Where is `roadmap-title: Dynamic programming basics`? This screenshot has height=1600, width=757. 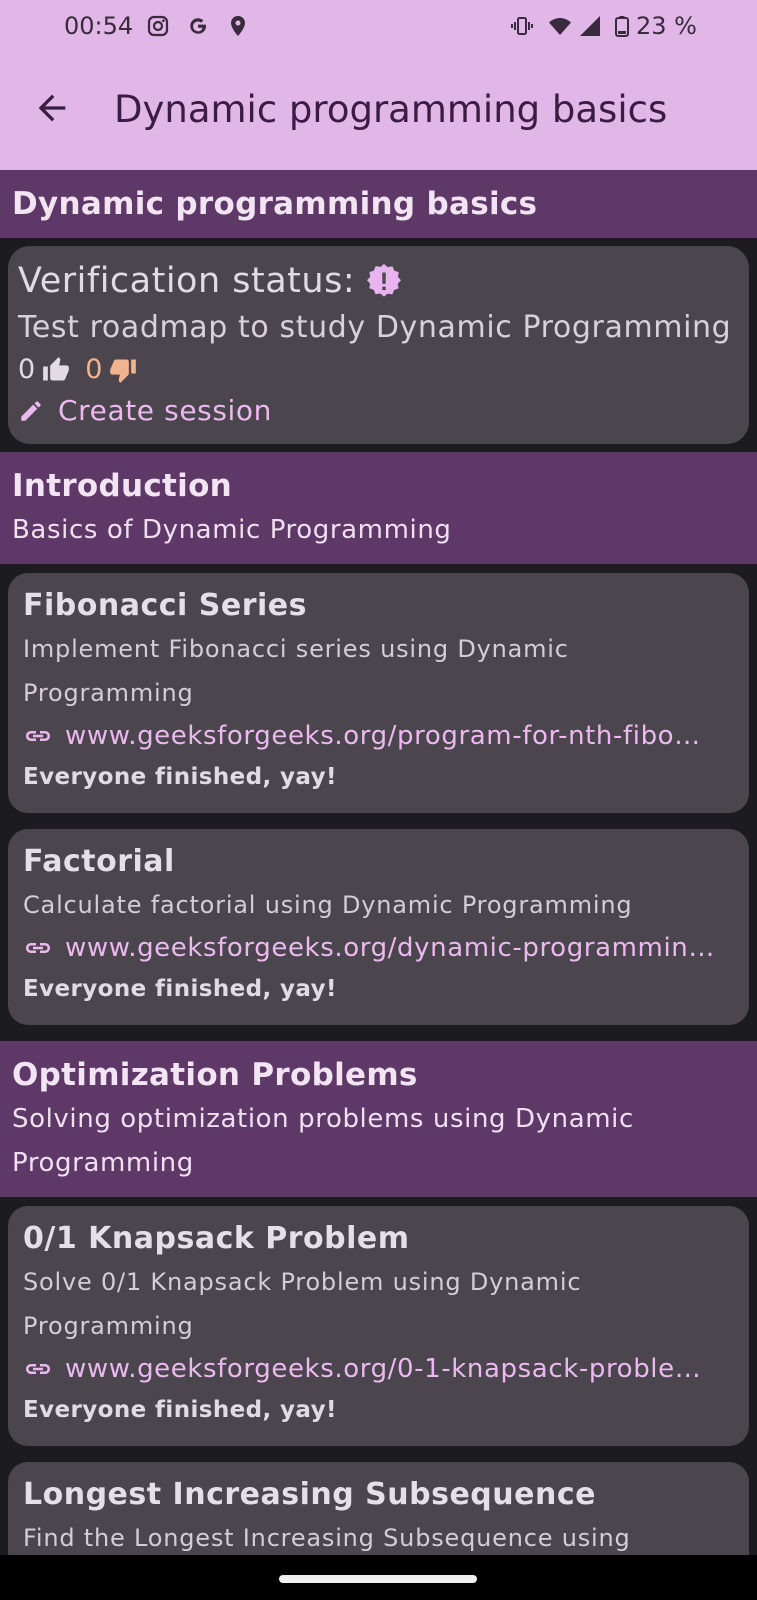 roadmap-title: Dynamic programming basics is located at coordinates (275, 204).